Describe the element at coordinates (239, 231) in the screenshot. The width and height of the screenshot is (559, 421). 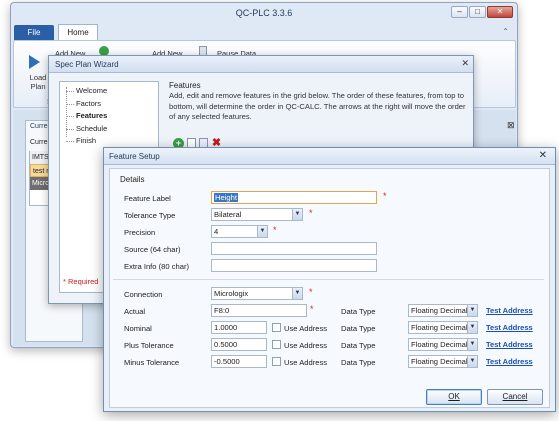
I see `precision-select: 4 ▼` at that location.